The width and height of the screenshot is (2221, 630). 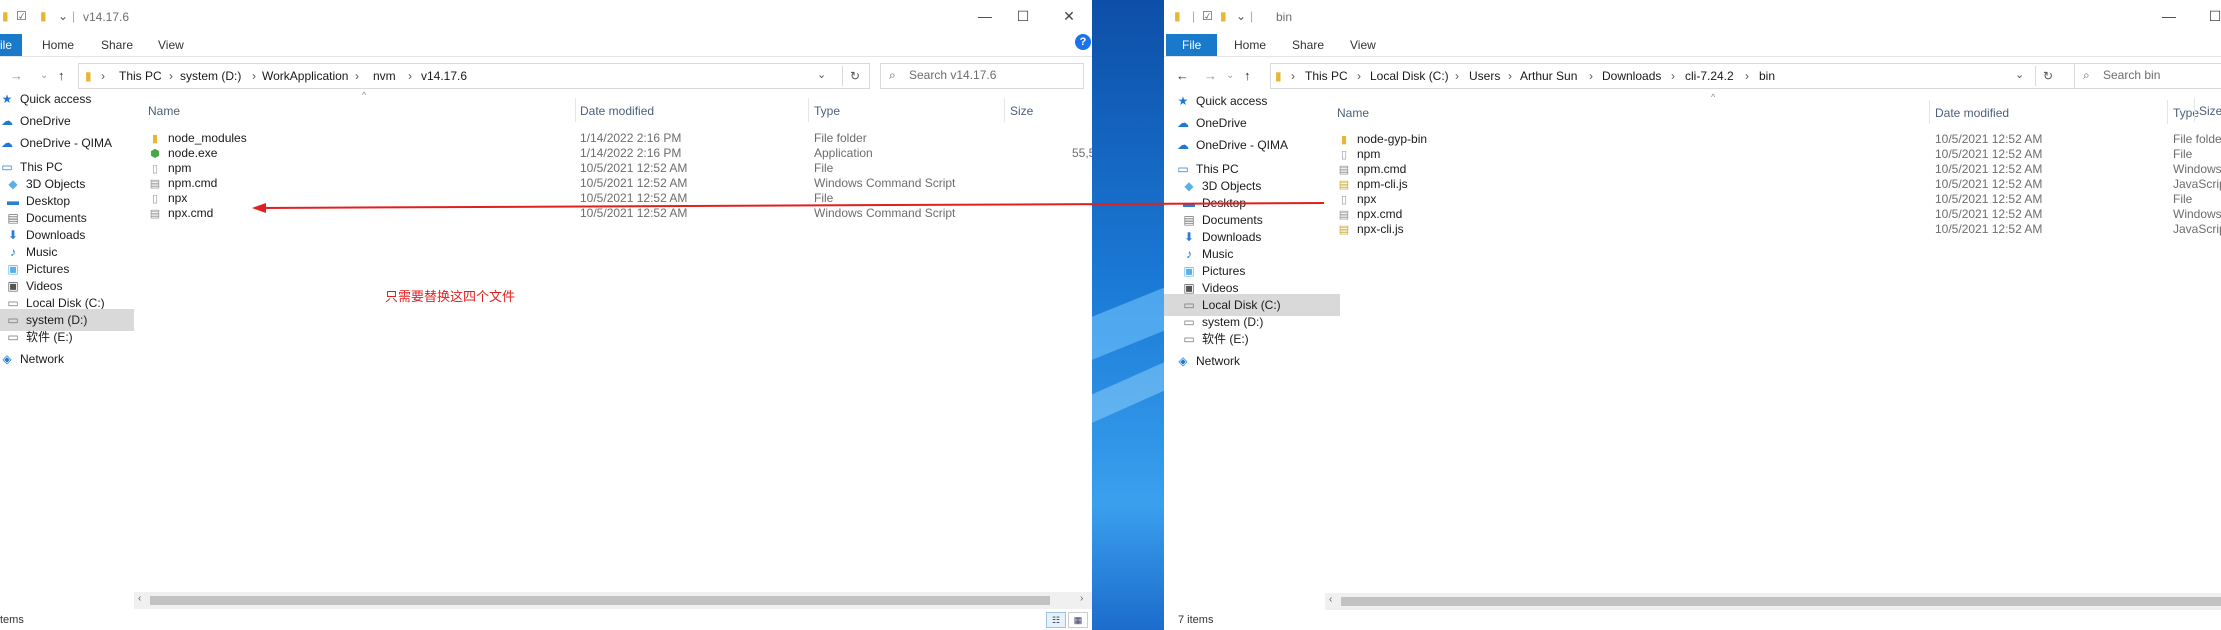 What do you see at coordinates (792, 205) in the screenshot?
I see `arrow-line` at bounding box center [792, 205].